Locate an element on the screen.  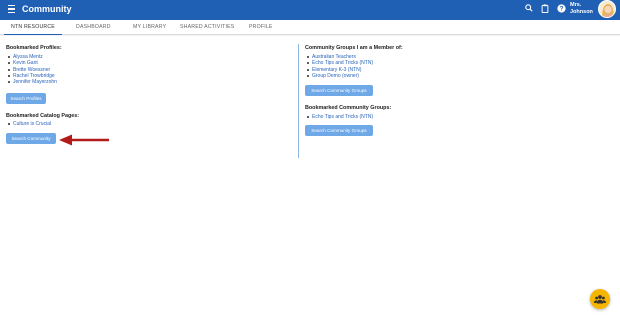
user-name: Mrs. Johnson is located at coordinates (581, 8).